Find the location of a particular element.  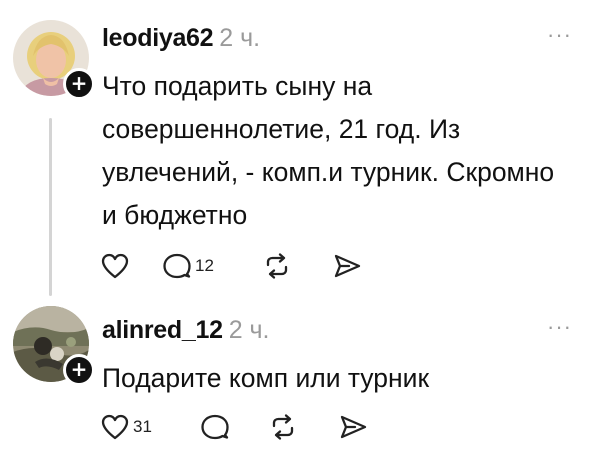

reply-count: 12 is located at coordinates (204, 265).